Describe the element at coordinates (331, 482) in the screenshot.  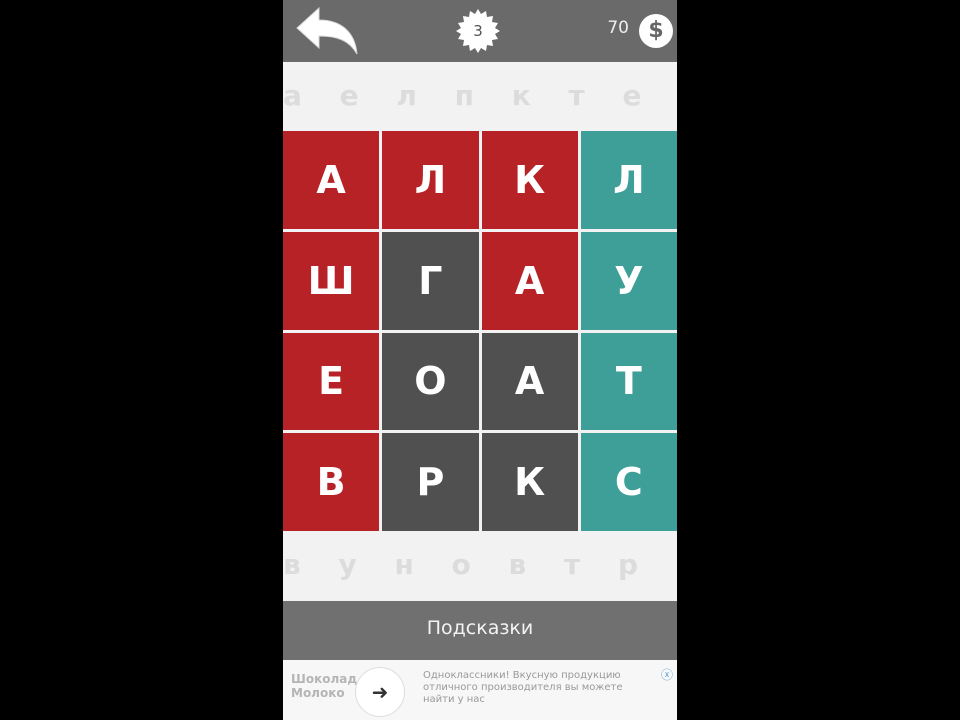
I see `letter-tile: В` at that location.